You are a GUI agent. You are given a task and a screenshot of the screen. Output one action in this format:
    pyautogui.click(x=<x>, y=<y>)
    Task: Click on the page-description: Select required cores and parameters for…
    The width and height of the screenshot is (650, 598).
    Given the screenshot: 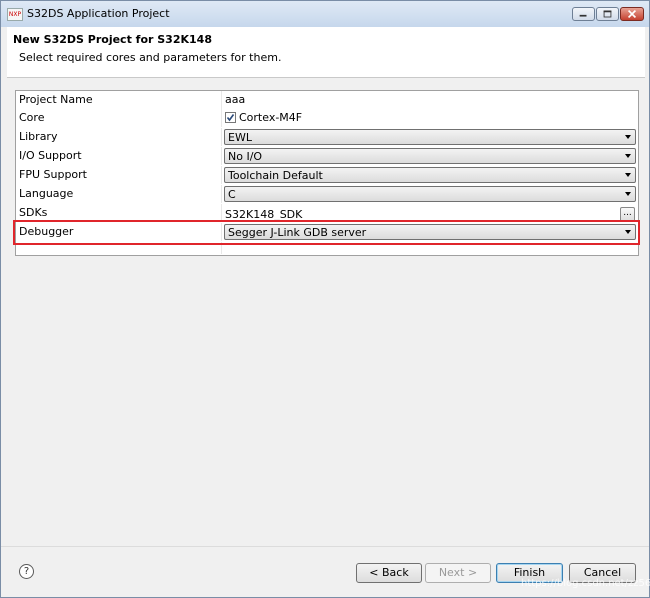 What is the action you would take?
    pyautogui.click(x=150, y=57)
    